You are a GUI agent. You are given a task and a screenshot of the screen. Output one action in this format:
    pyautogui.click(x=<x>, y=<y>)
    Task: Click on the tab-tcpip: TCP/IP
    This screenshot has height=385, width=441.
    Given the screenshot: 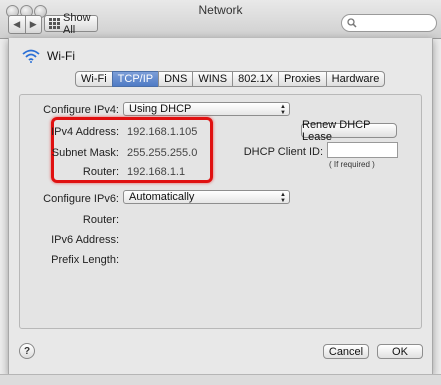 What is the action you would take?
    pyautogui.click(x=135, y=79)
    